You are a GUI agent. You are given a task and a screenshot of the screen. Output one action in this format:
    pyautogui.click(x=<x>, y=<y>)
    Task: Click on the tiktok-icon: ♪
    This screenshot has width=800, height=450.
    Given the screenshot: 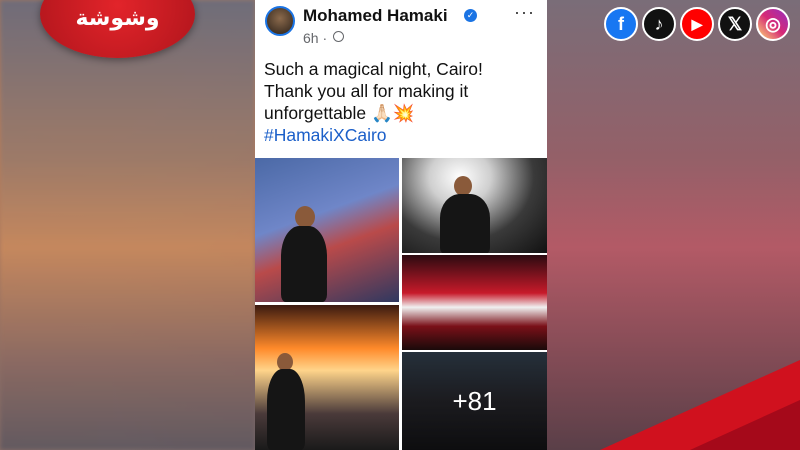 What is the action you would take?
    pyautogui.click(x=659, y=24)
    